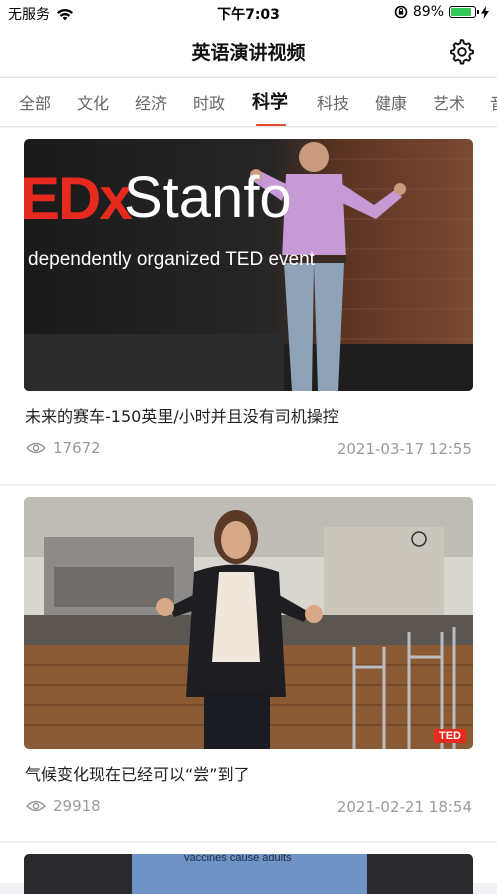 This screenshot has height=894, width=497. Describe the element at coordinates (151, 102) in the screenshot. I see `tab-economy: 经济` at that location.